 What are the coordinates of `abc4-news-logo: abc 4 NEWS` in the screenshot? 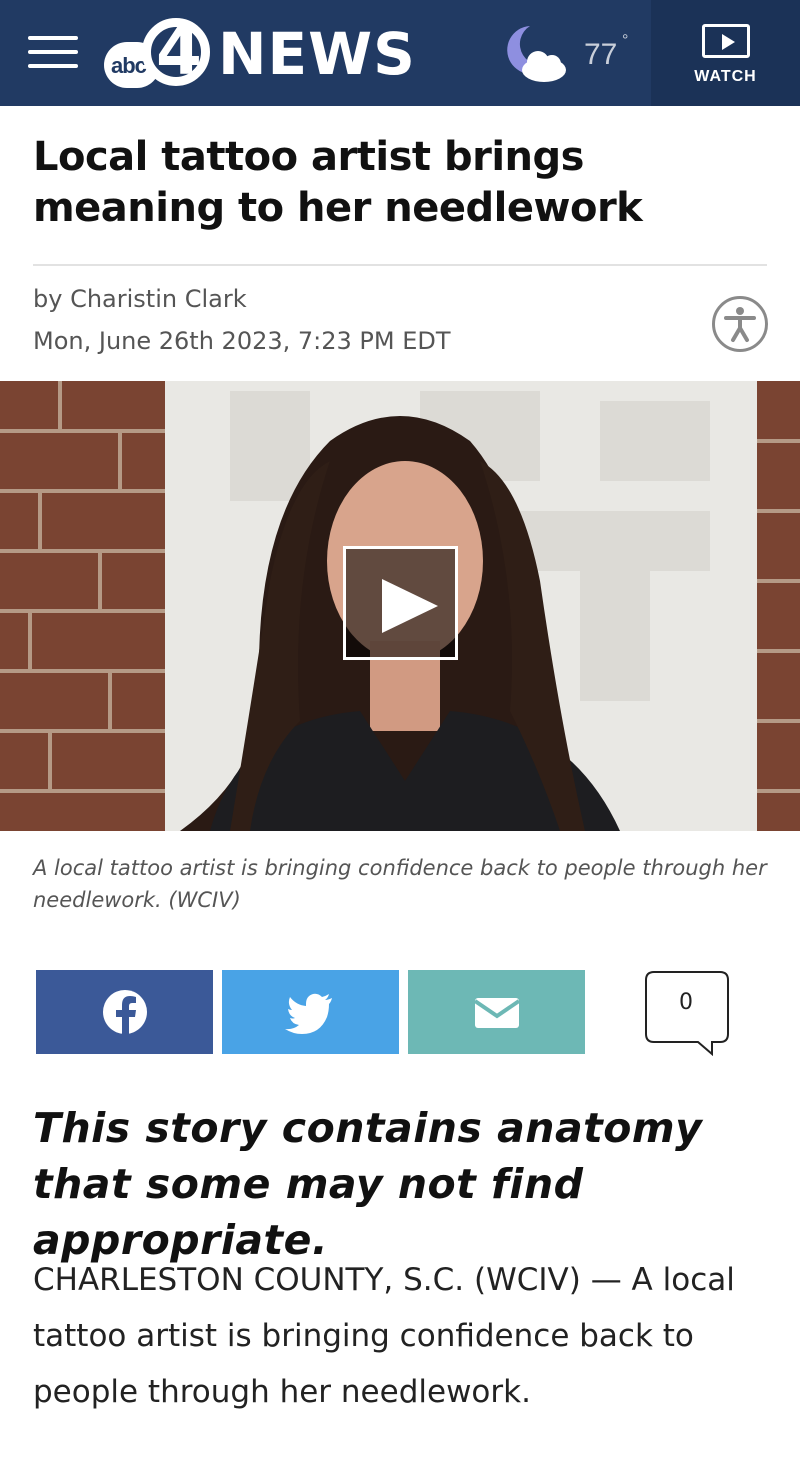 It's located at (260, 52).